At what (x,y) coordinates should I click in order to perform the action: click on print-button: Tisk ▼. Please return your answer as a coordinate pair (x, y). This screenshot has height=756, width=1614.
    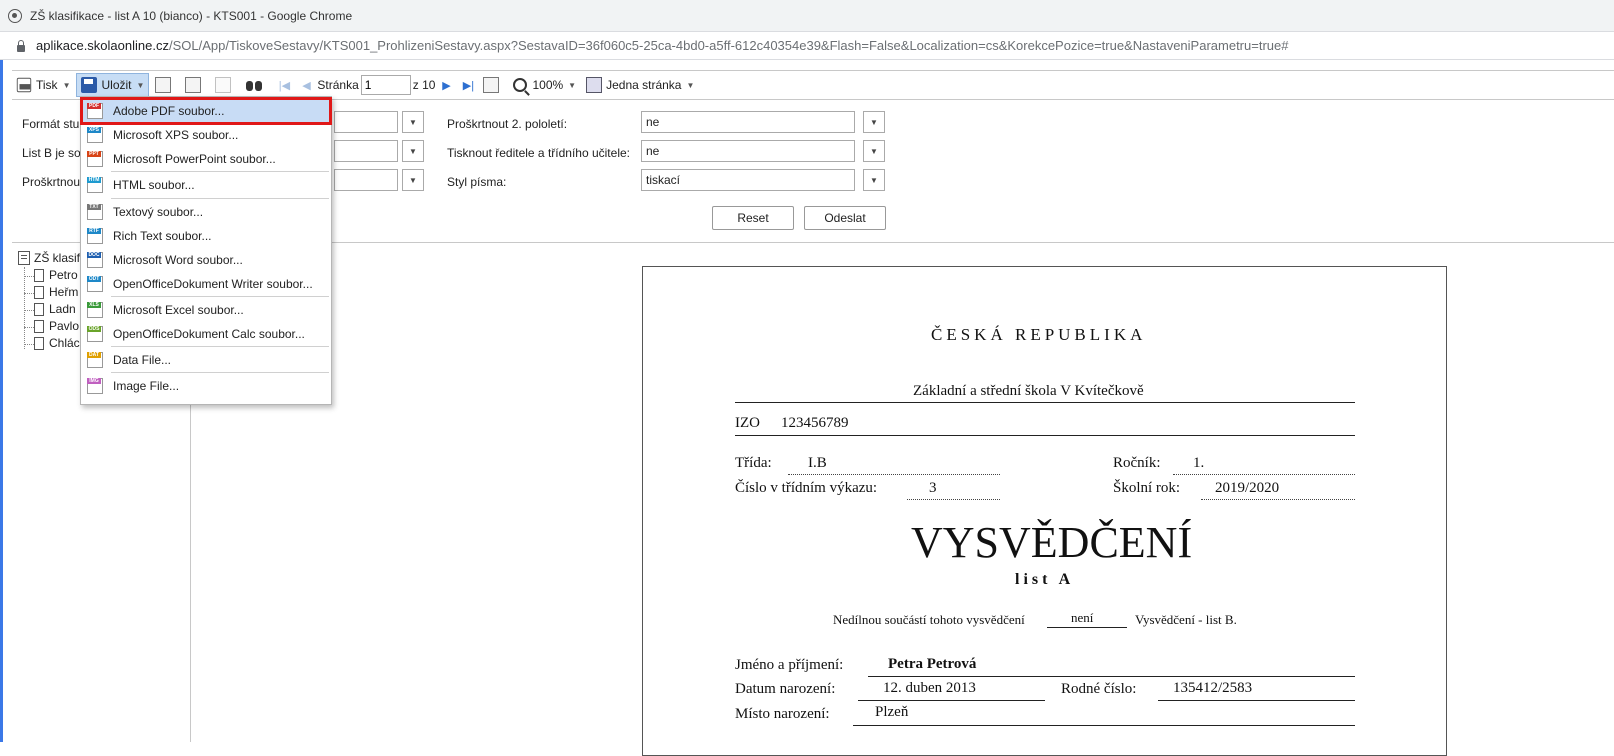
    Looking at the image, I should click on (43, 85).